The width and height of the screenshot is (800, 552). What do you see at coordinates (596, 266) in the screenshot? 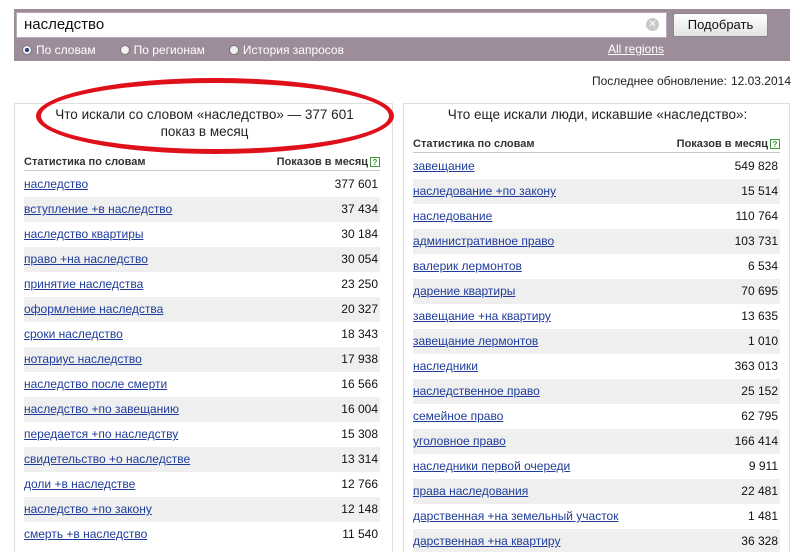
I see `table-row: валерик лермонтов 6 534` at bounding box center [596, 266].